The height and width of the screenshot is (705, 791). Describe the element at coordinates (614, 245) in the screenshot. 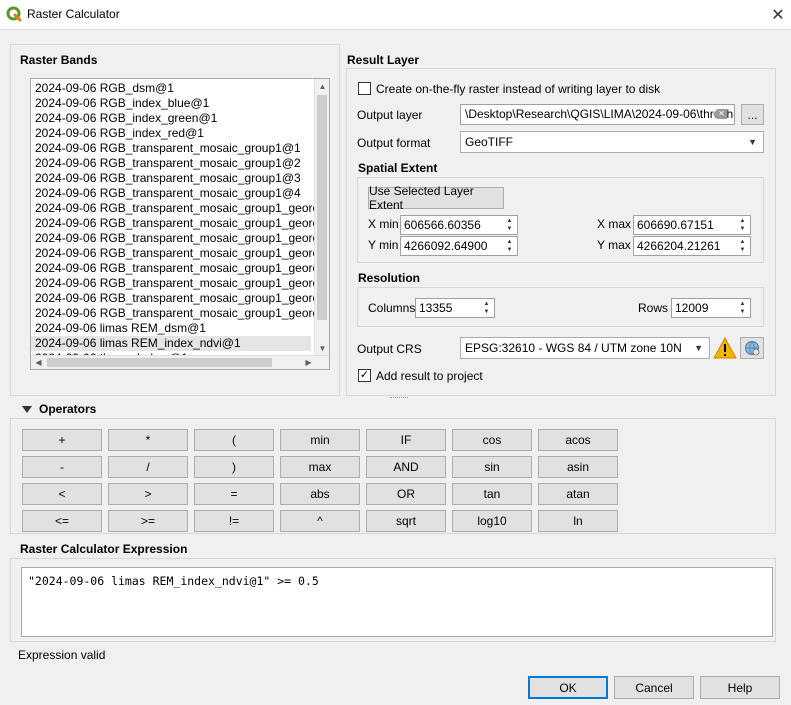

I see `ymax-label: Y max` at that location.